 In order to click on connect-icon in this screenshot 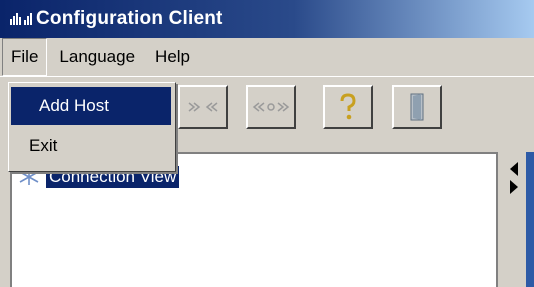, I will do `click(271, 107)`.